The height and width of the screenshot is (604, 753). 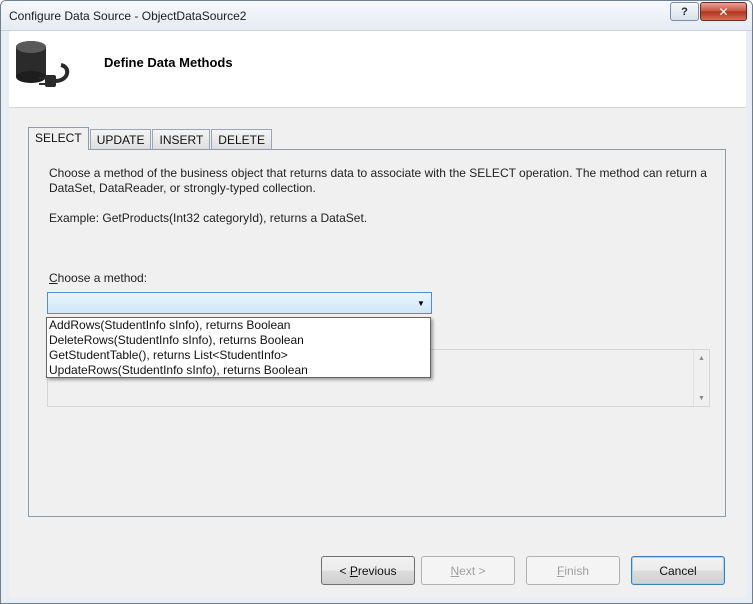 I want to click on choose-method-mnemonic: C, so click(x=53, y=278).